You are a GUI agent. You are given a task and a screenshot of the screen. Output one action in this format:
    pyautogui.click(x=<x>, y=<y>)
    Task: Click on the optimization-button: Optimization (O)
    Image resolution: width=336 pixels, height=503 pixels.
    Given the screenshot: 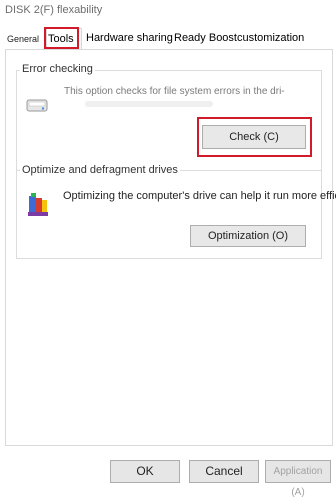 What is the action you would take?
    pyautogui.click(x=248, y=236)
    